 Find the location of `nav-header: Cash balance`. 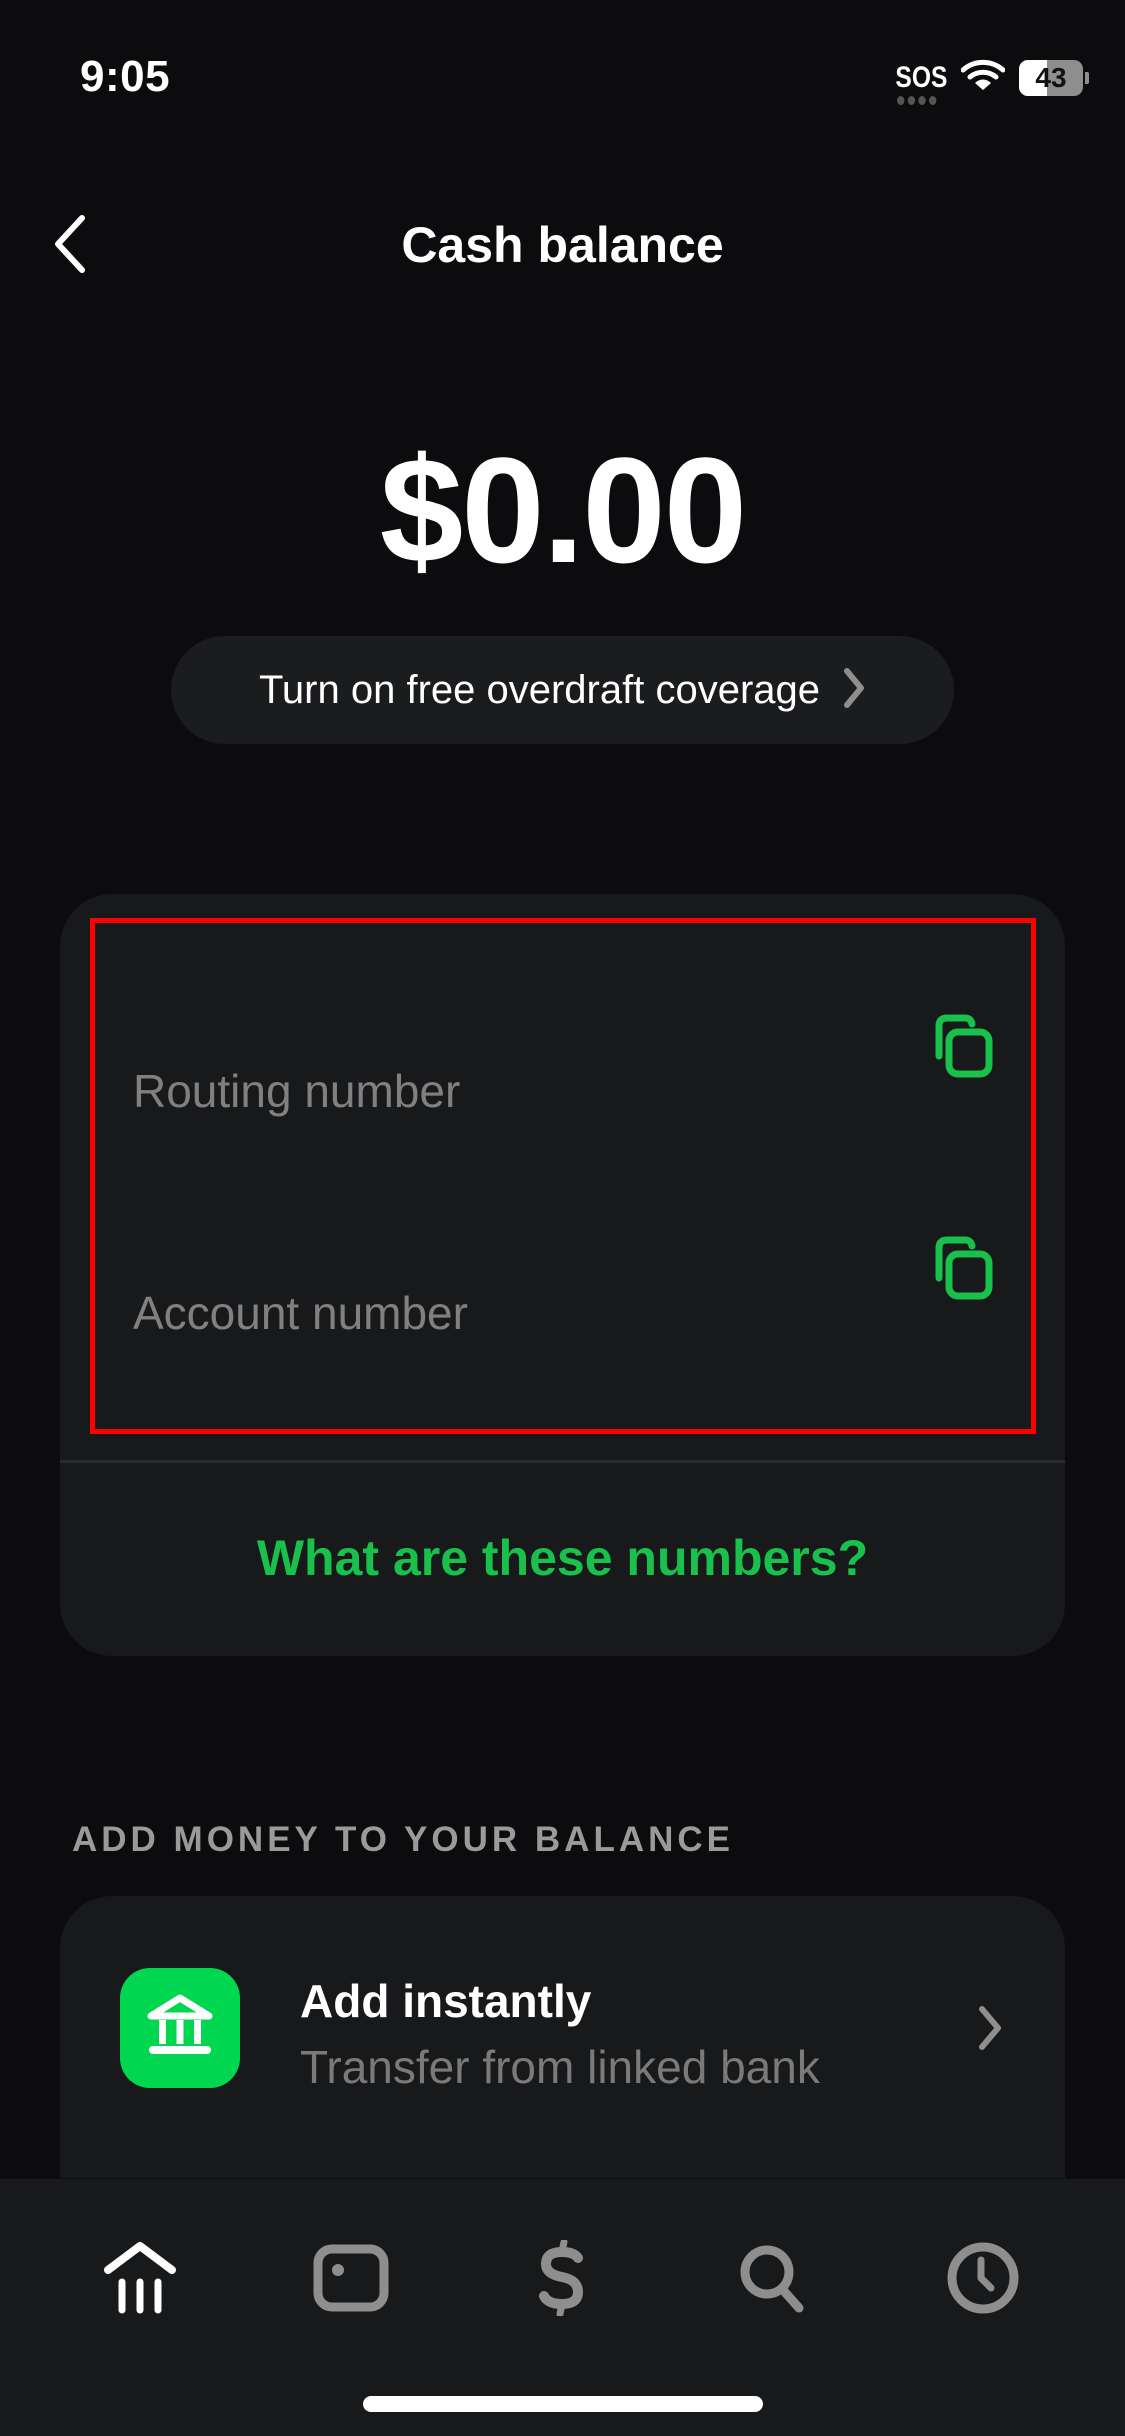

nav-header: Cash balance is located at coordinates (562, 245).